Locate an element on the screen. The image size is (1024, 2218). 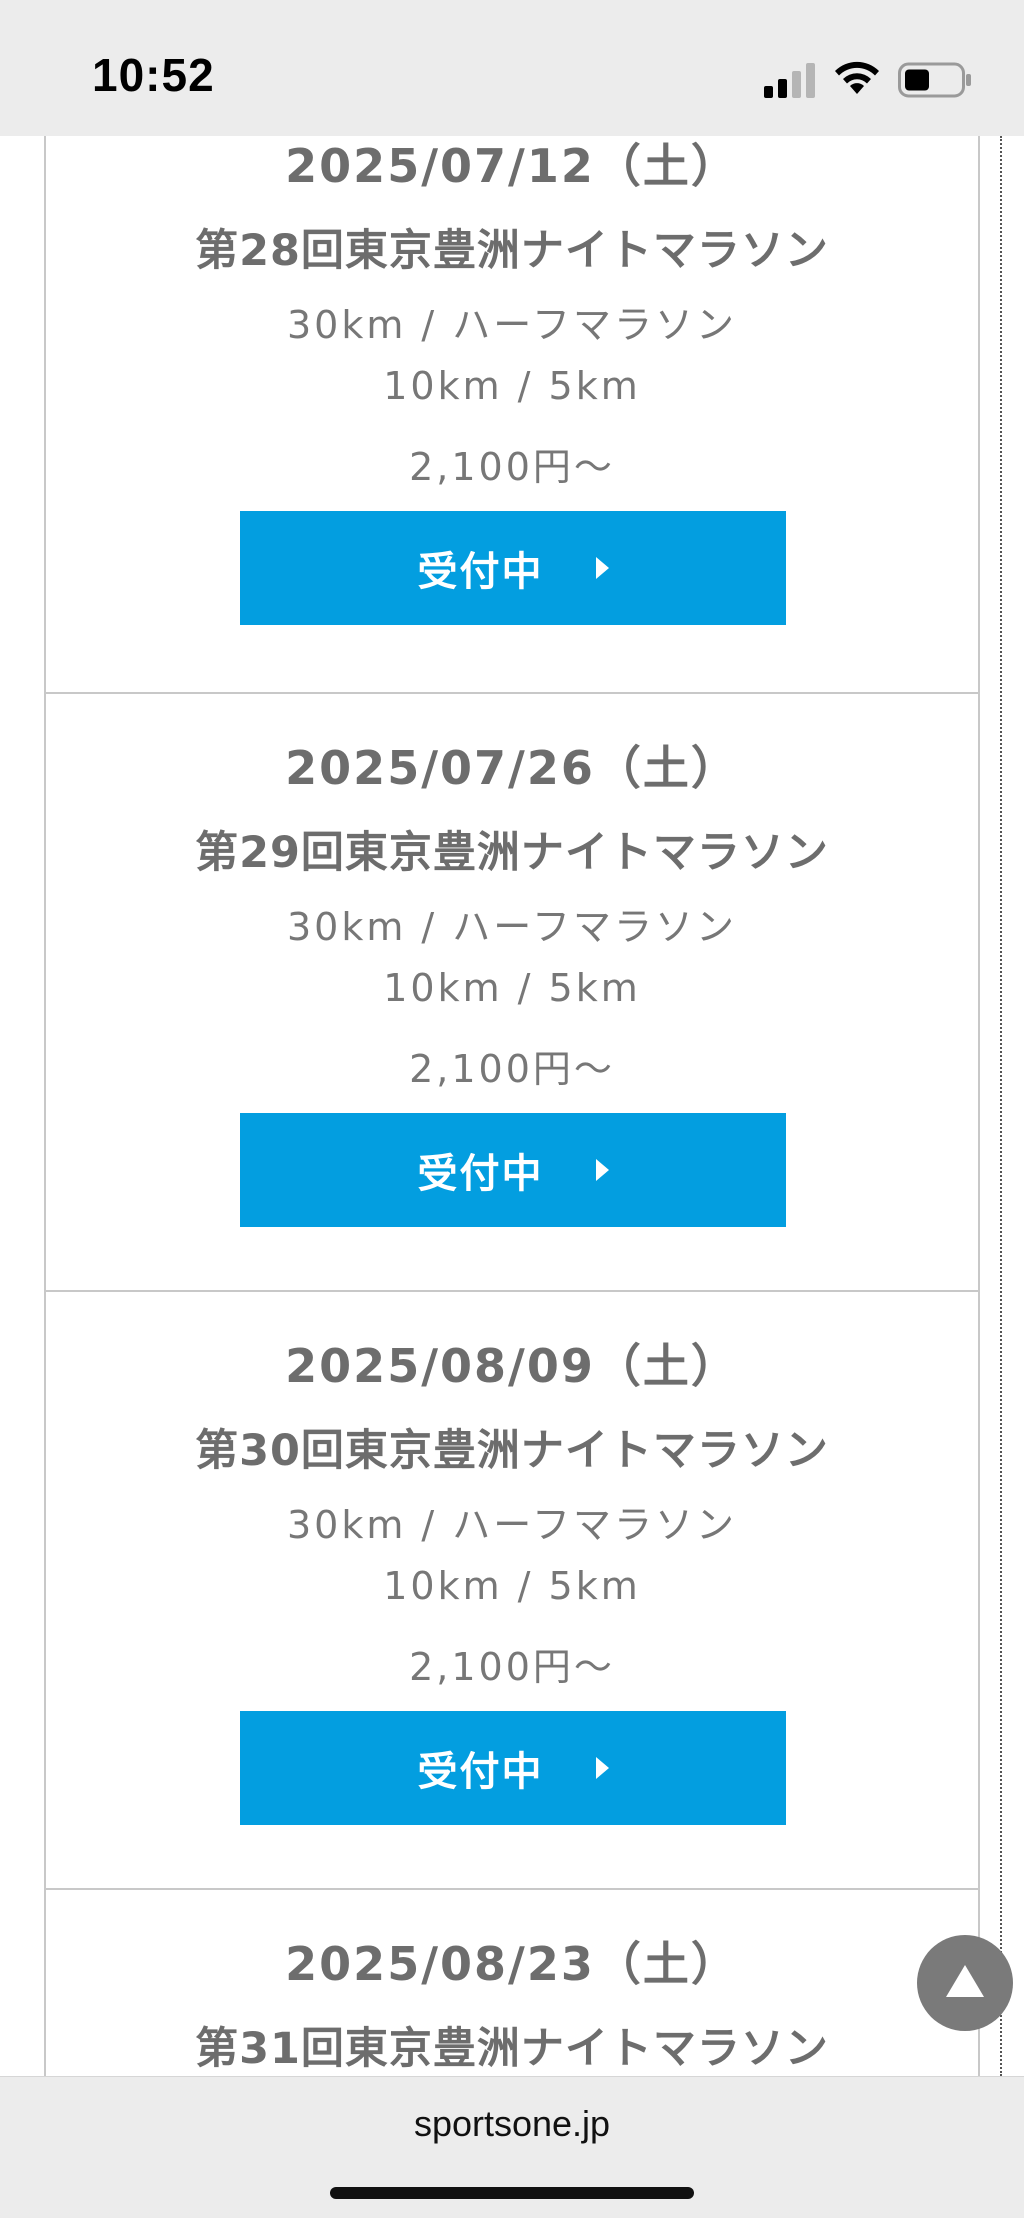
event-title: 第28回東京豊洲ナイトマラソン is located at coordinates (512, 251).